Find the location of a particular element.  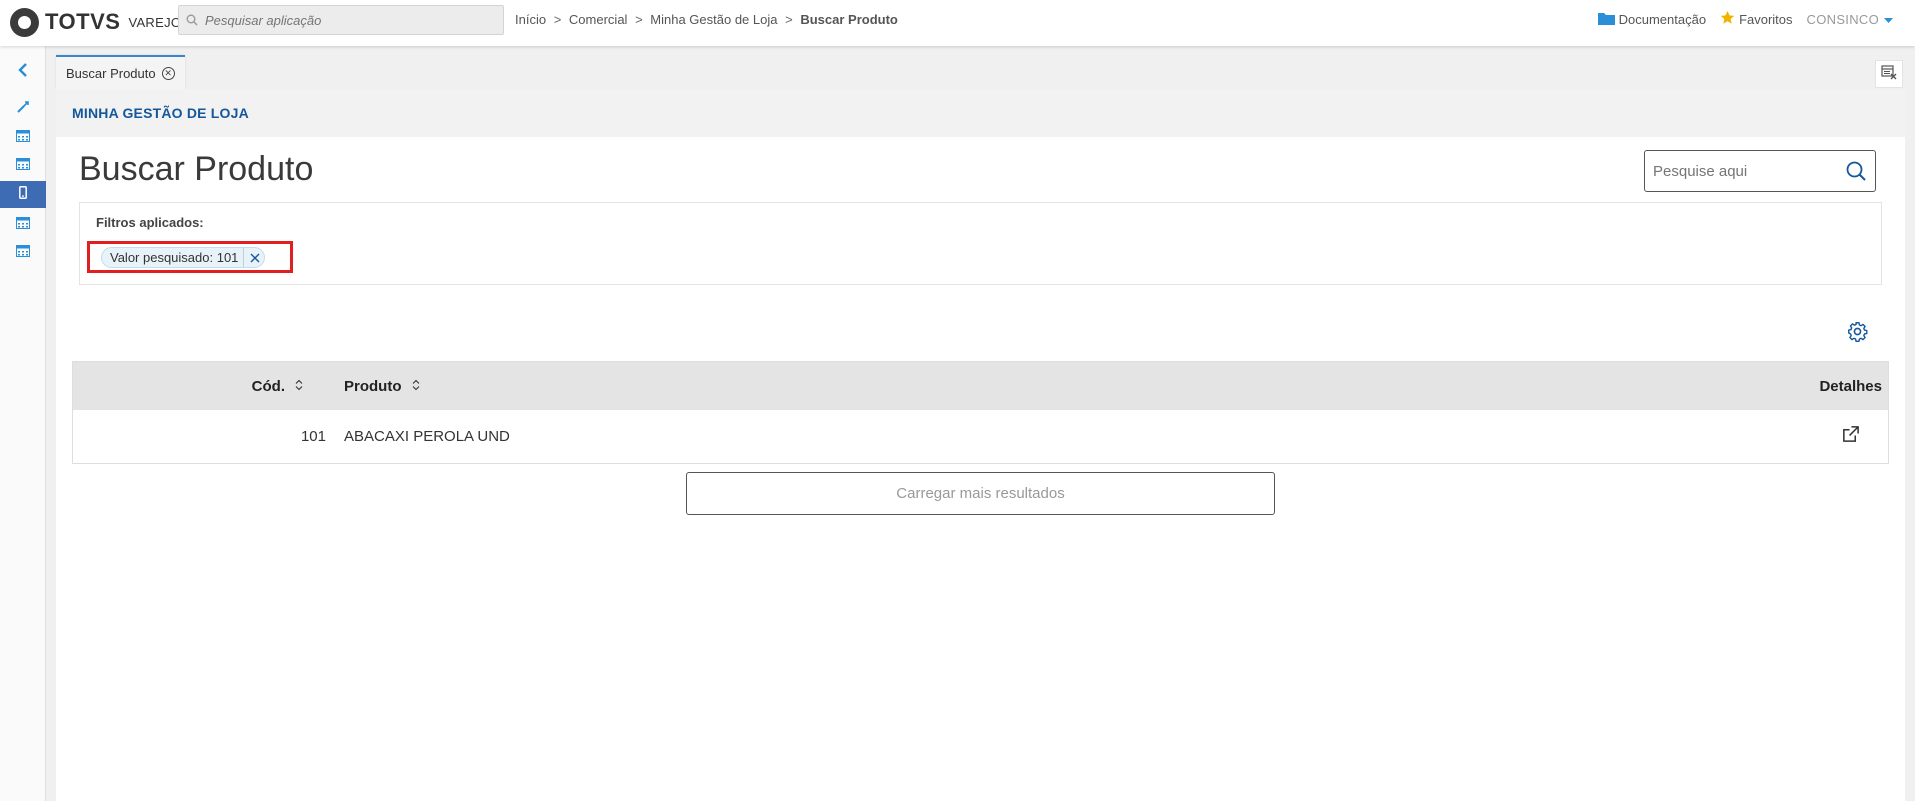

mobile-icon is located at coordinates (23, 194).